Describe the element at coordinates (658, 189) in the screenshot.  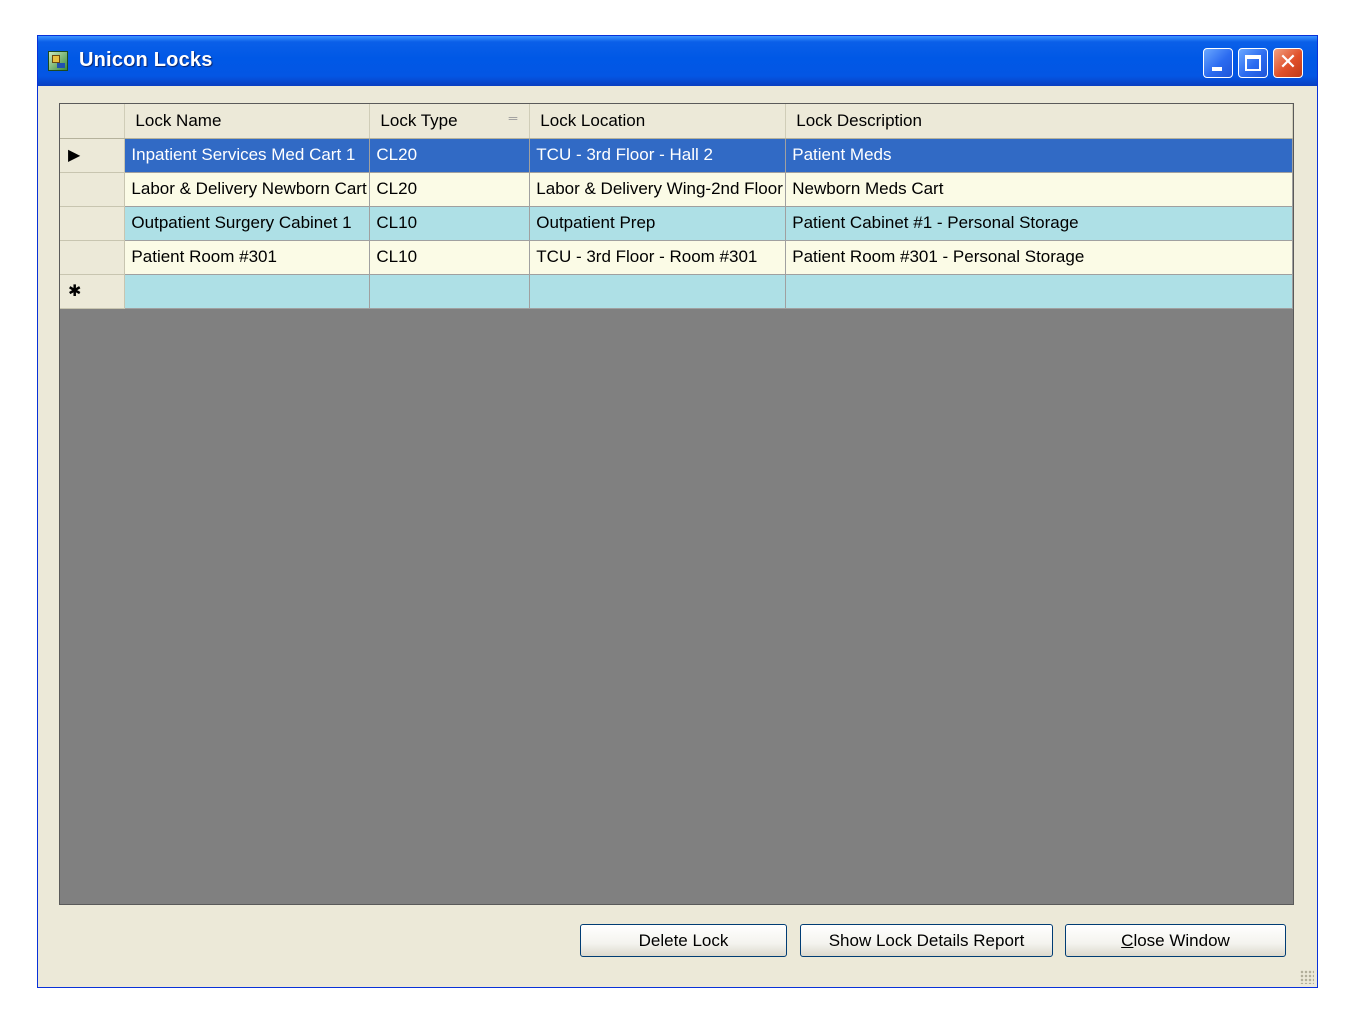
I see `cell-lock-location: Labor & Delivery Wing-2nd Floor` at that location.